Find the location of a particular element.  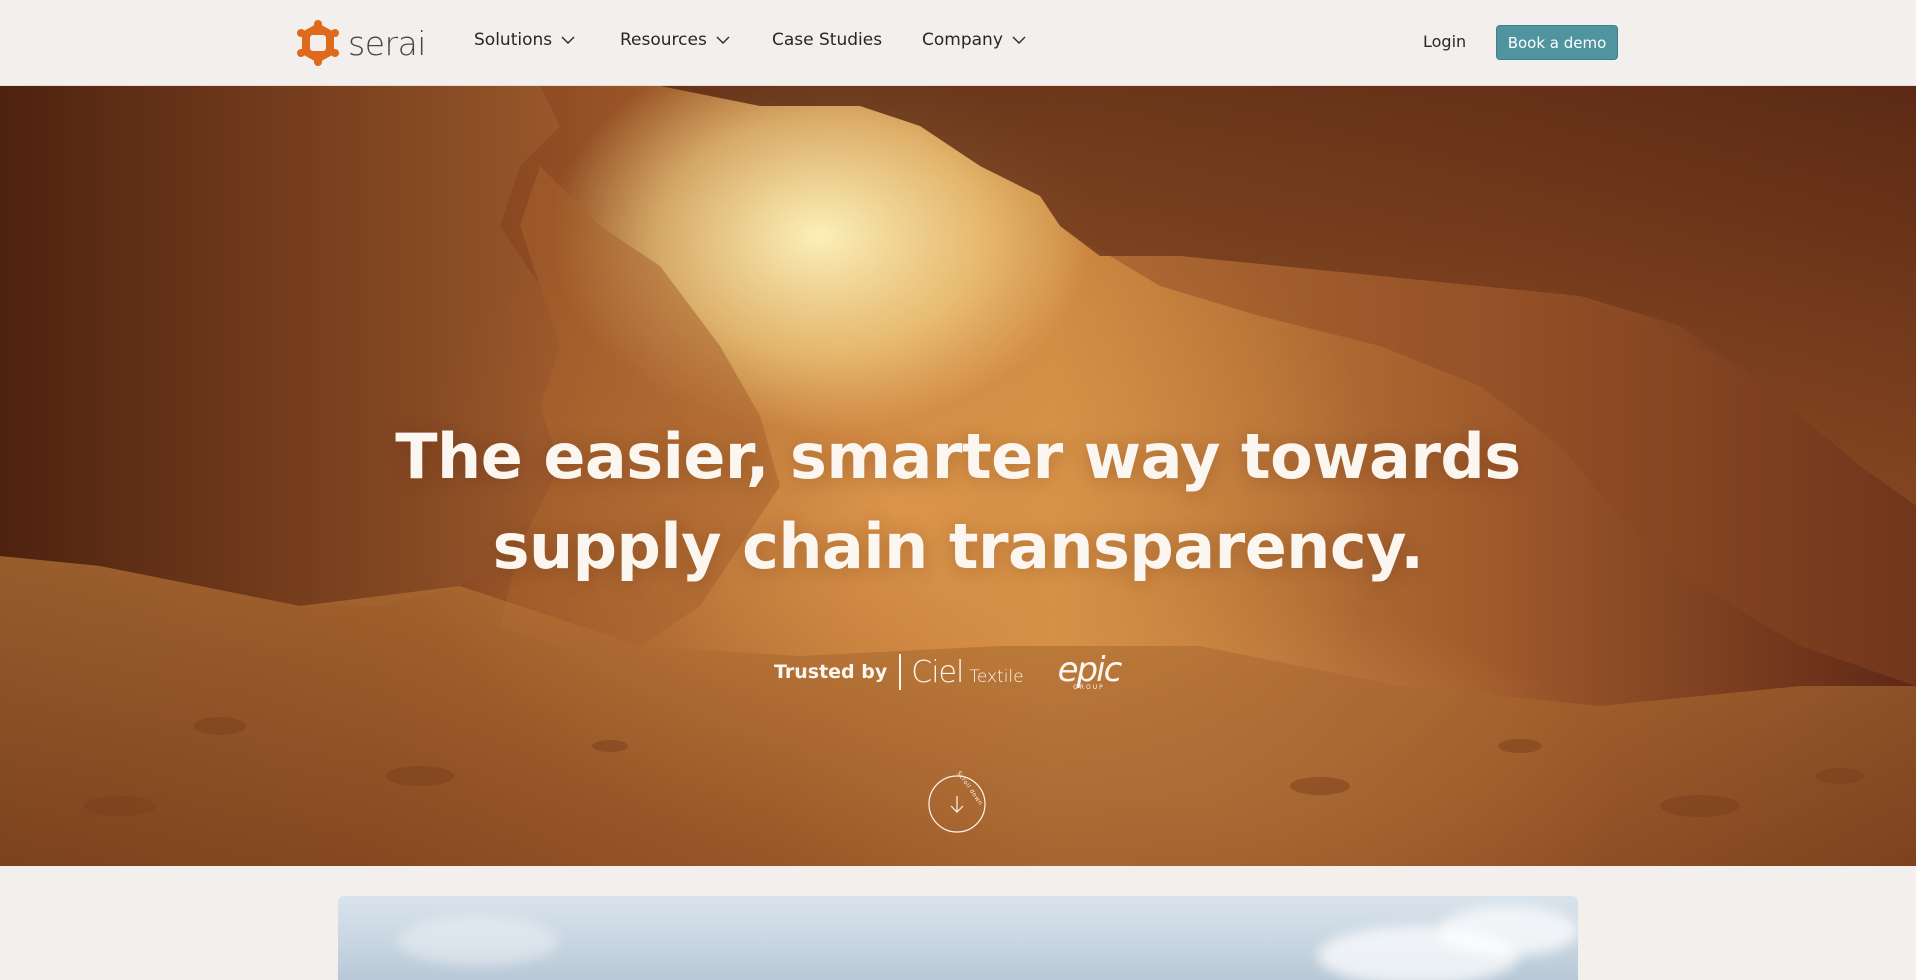

ciel-logo-sub: Textile is located at coordinates (996, 676).